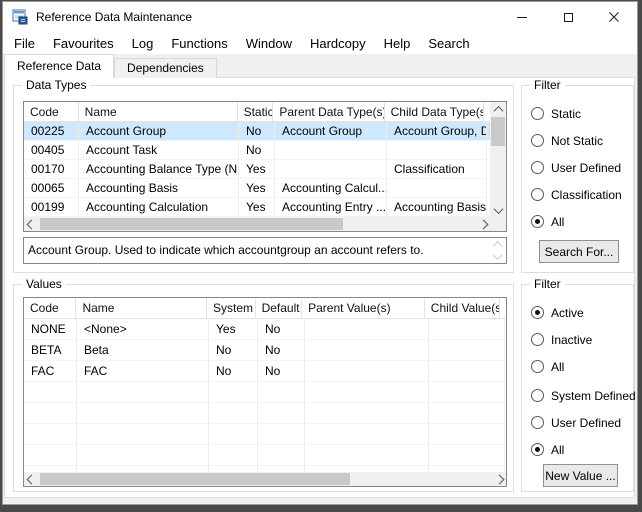 The image size is (642, 512). I want to click on cell-code: 00199, so click(51, 207).